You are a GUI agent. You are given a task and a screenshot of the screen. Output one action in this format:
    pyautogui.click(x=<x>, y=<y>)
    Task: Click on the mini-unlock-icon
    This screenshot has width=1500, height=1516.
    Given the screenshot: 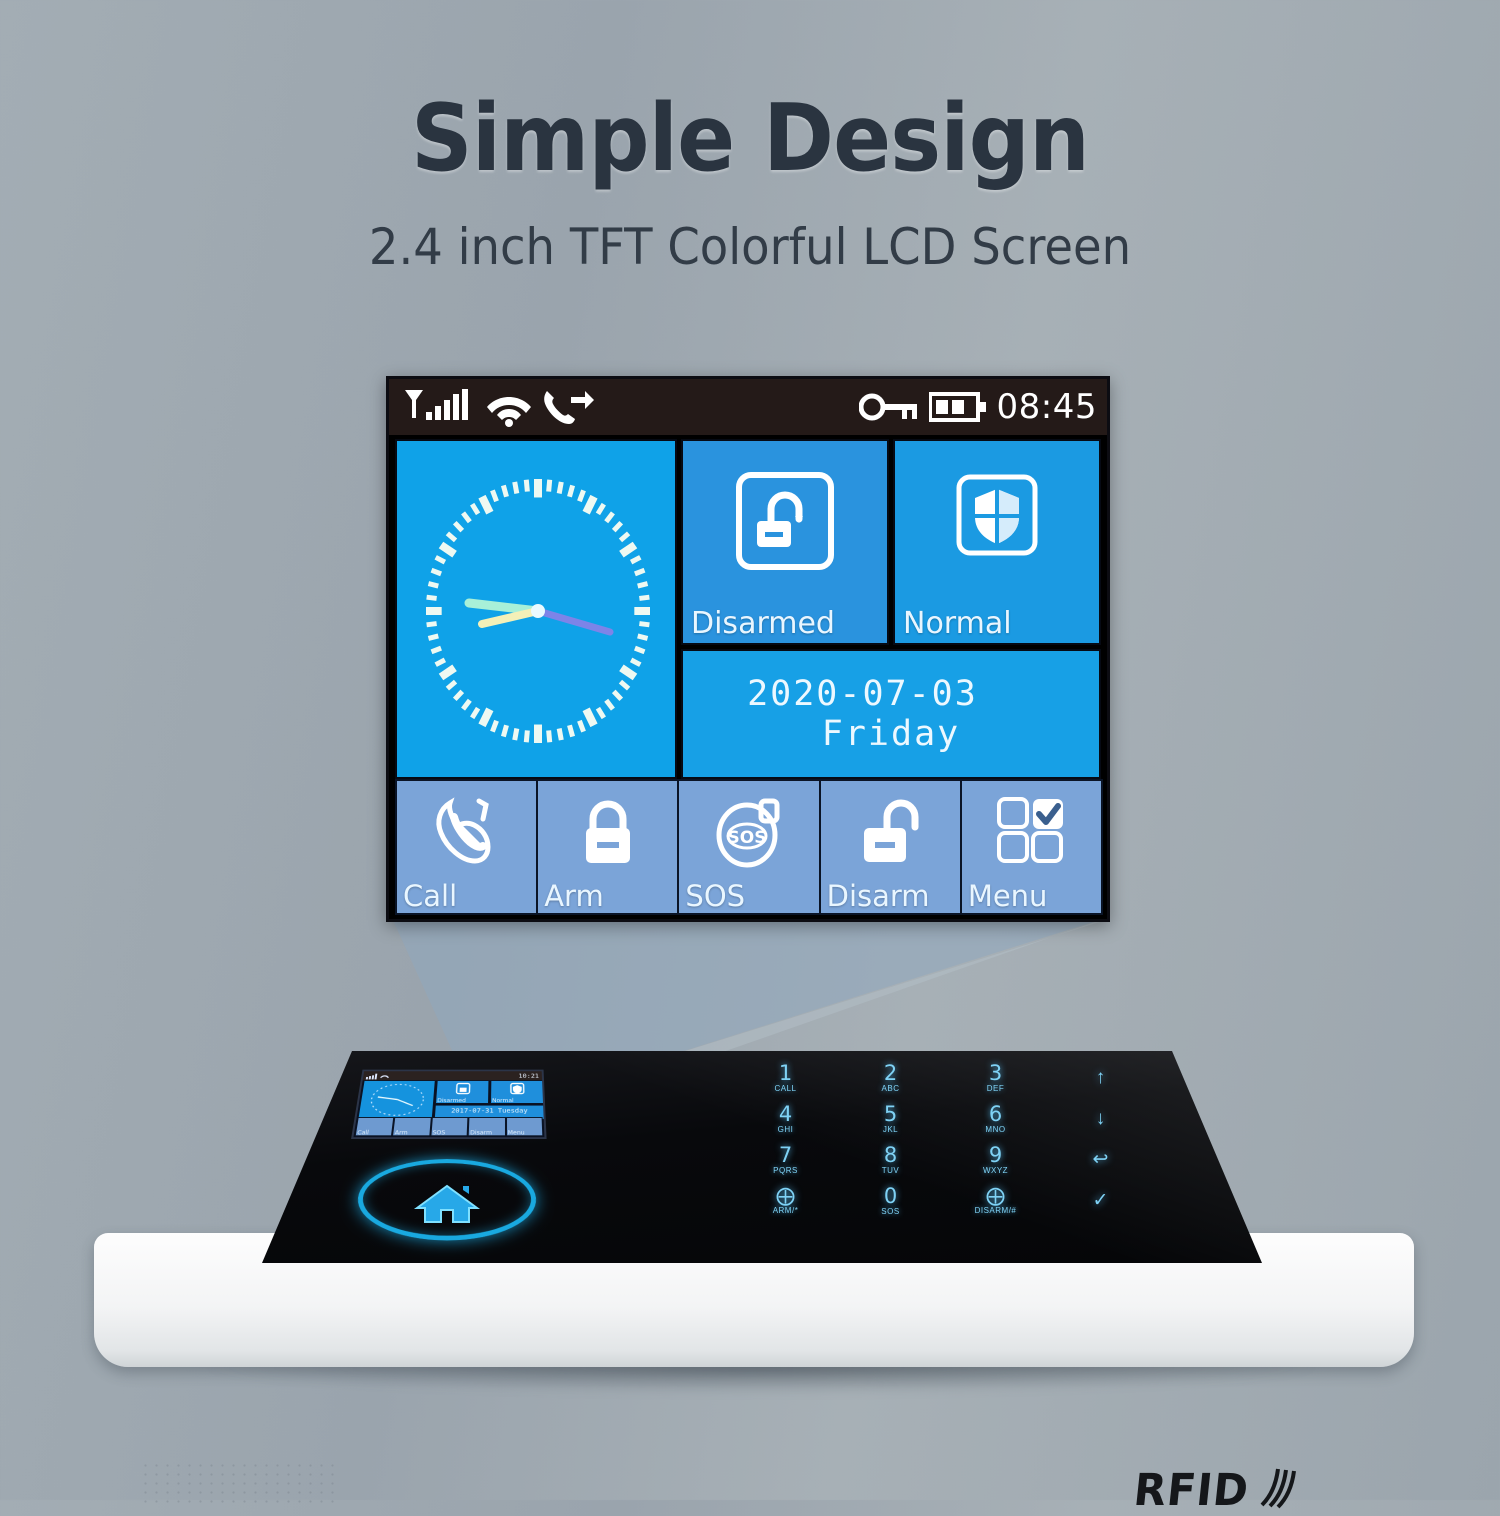 What is the action you would take?
    pyautogui.click(x=463, y=1089)
    